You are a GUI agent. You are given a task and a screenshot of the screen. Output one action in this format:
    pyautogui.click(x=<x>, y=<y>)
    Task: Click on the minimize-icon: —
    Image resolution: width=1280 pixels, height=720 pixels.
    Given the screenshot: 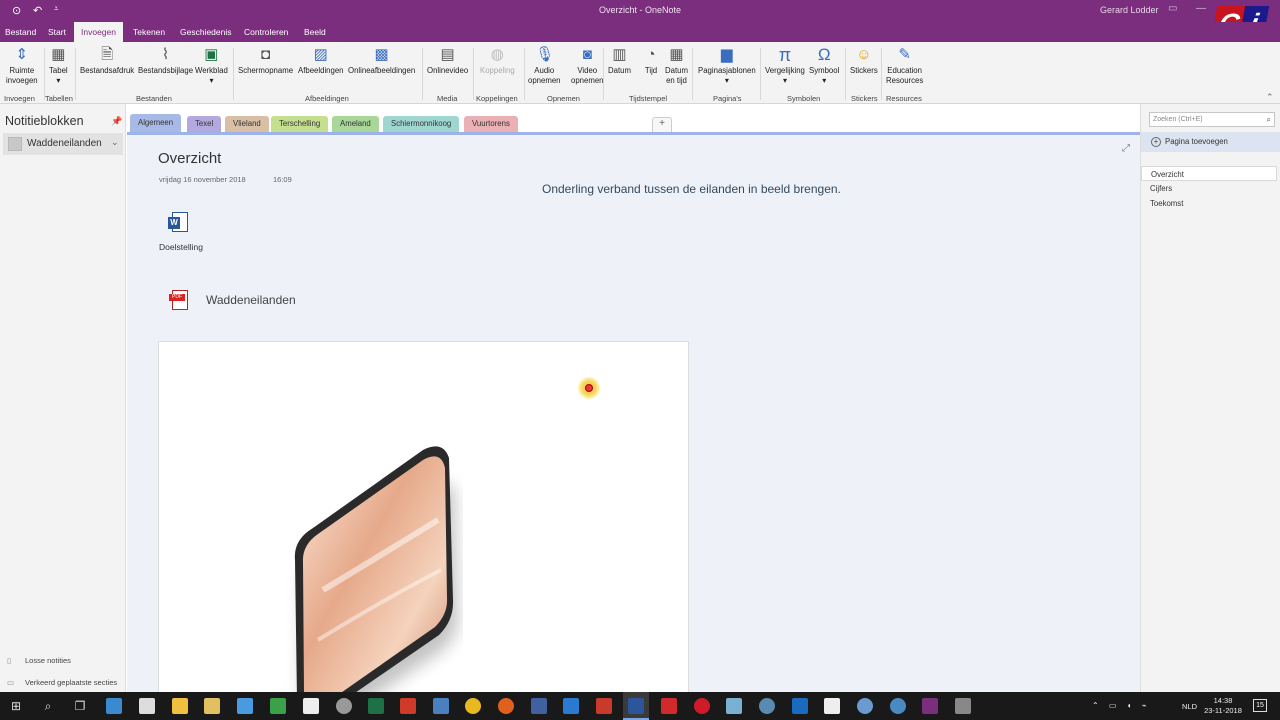 What is the action you would take?
    pyautogui.click(x=1201, y=8)
    